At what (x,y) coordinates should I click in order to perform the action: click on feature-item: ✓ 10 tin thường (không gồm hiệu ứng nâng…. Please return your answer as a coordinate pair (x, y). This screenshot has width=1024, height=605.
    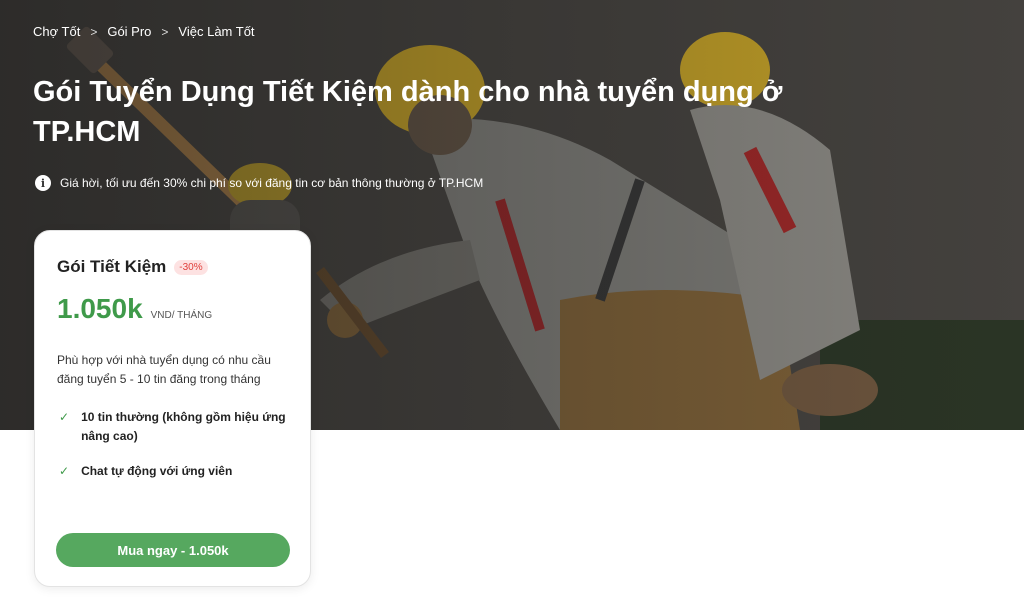
    Looking at the image, I should click on (174, 427).